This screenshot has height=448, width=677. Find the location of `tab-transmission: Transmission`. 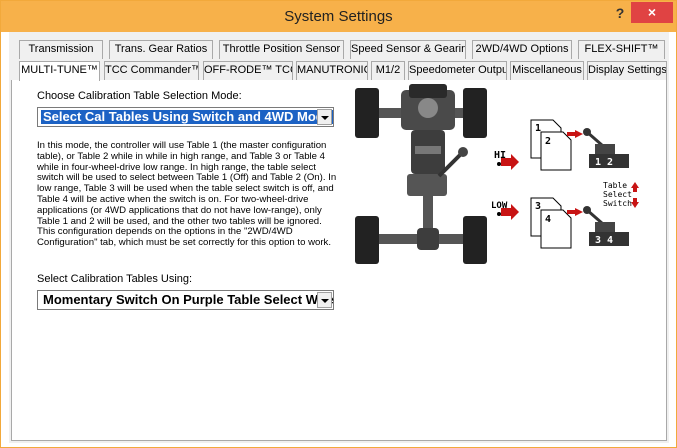

tab-transmission: Transmission is located at coordinates (61, 49).